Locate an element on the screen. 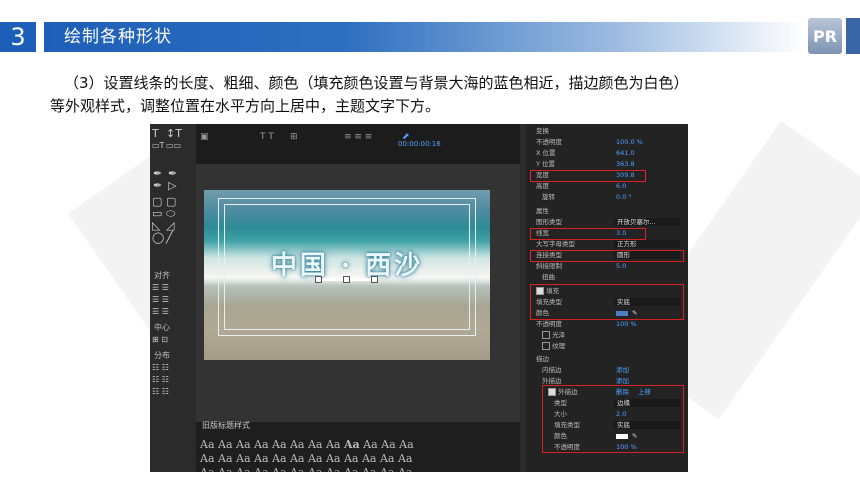 This screenshot has height=484, width=860. prop-opacity-value: 100.0 % is located at coordinates (629, 142).